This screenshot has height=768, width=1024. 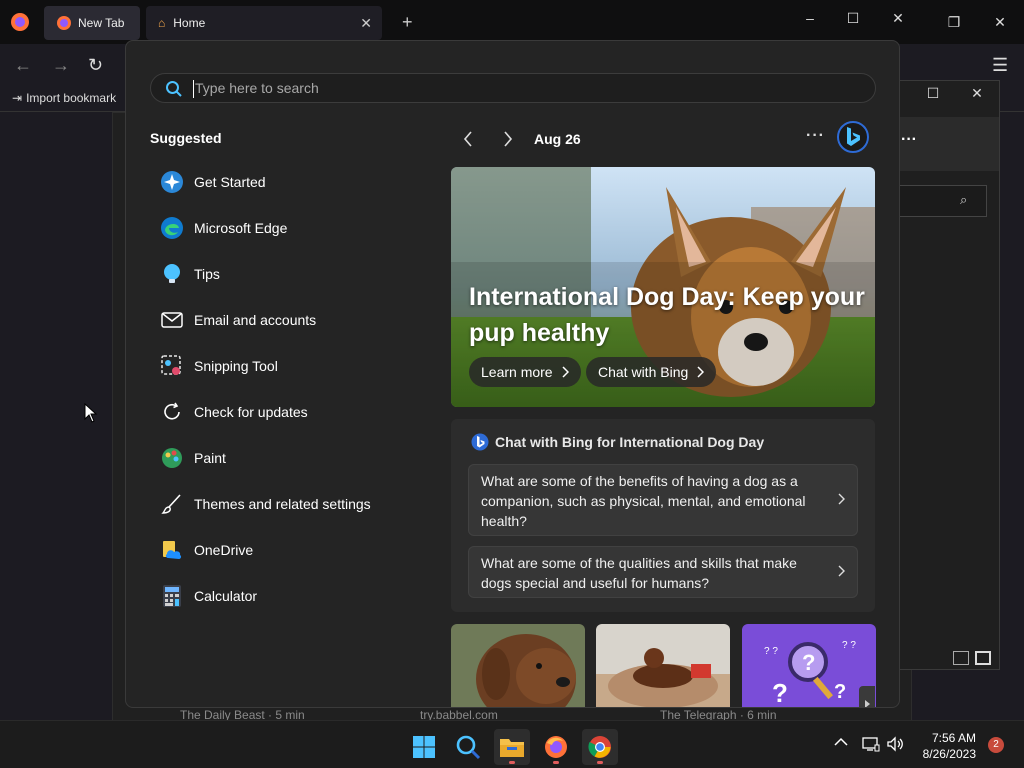 What do you see at coordinates (290, 274) in the screenshot?
I see `suggested-item-tips: Tips` at bounding box center [290, 274].